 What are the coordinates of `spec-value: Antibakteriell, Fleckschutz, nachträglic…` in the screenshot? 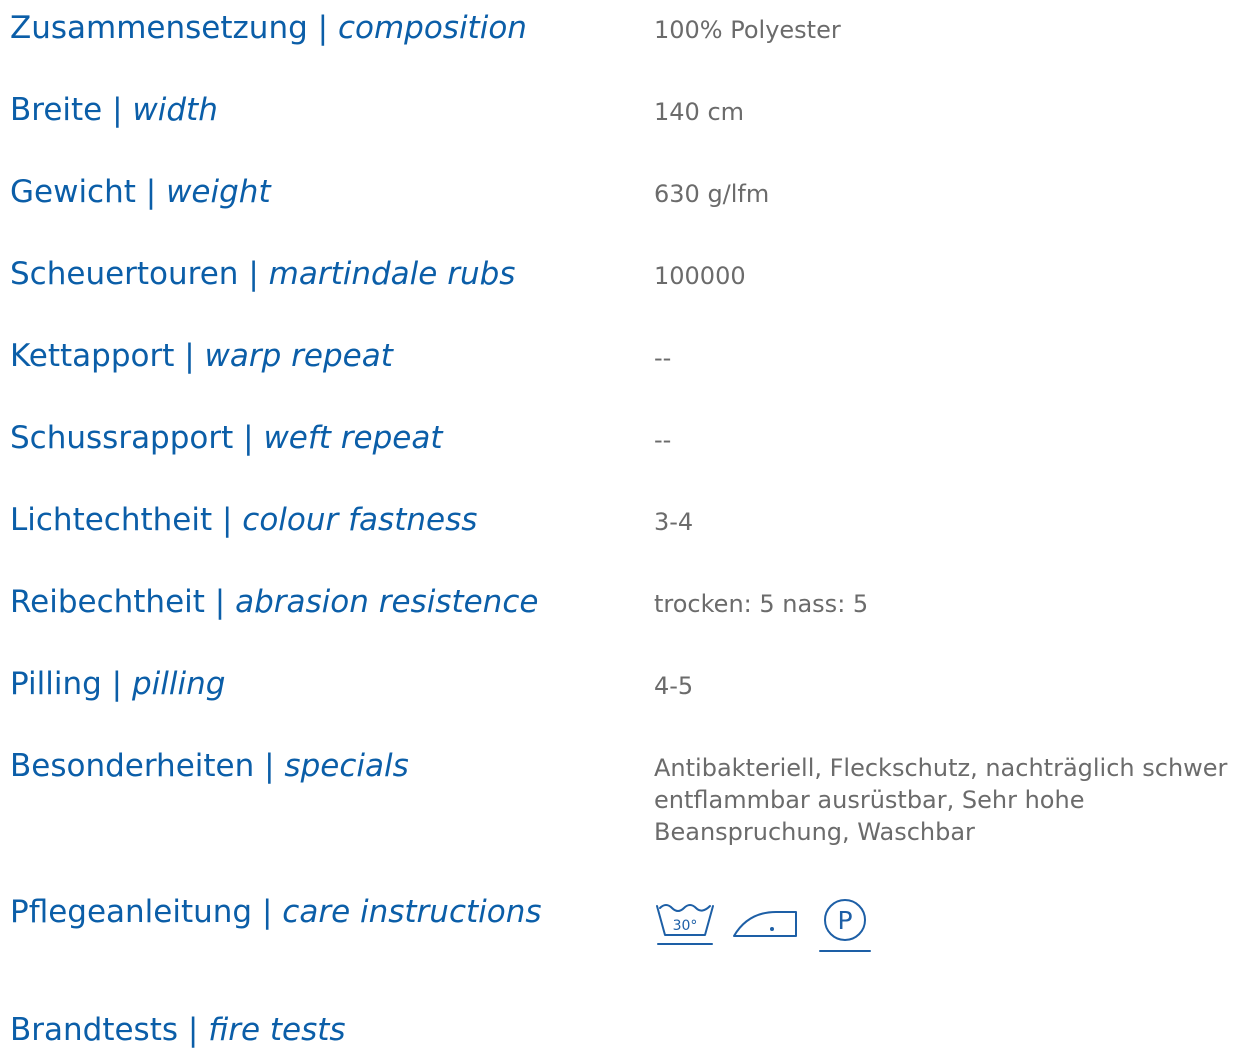 It's located at (941, 800).